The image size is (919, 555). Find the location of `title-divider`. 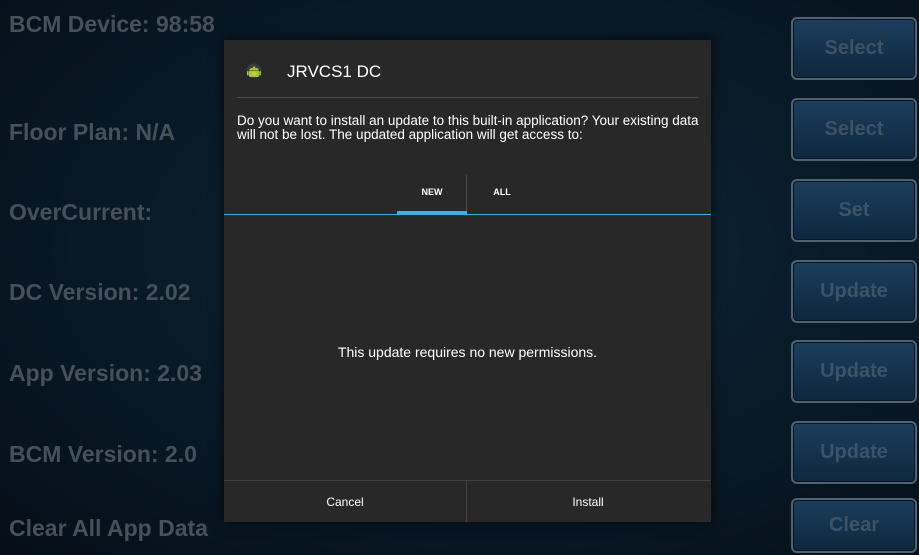

title-divider is located at coordinates (467, 97).